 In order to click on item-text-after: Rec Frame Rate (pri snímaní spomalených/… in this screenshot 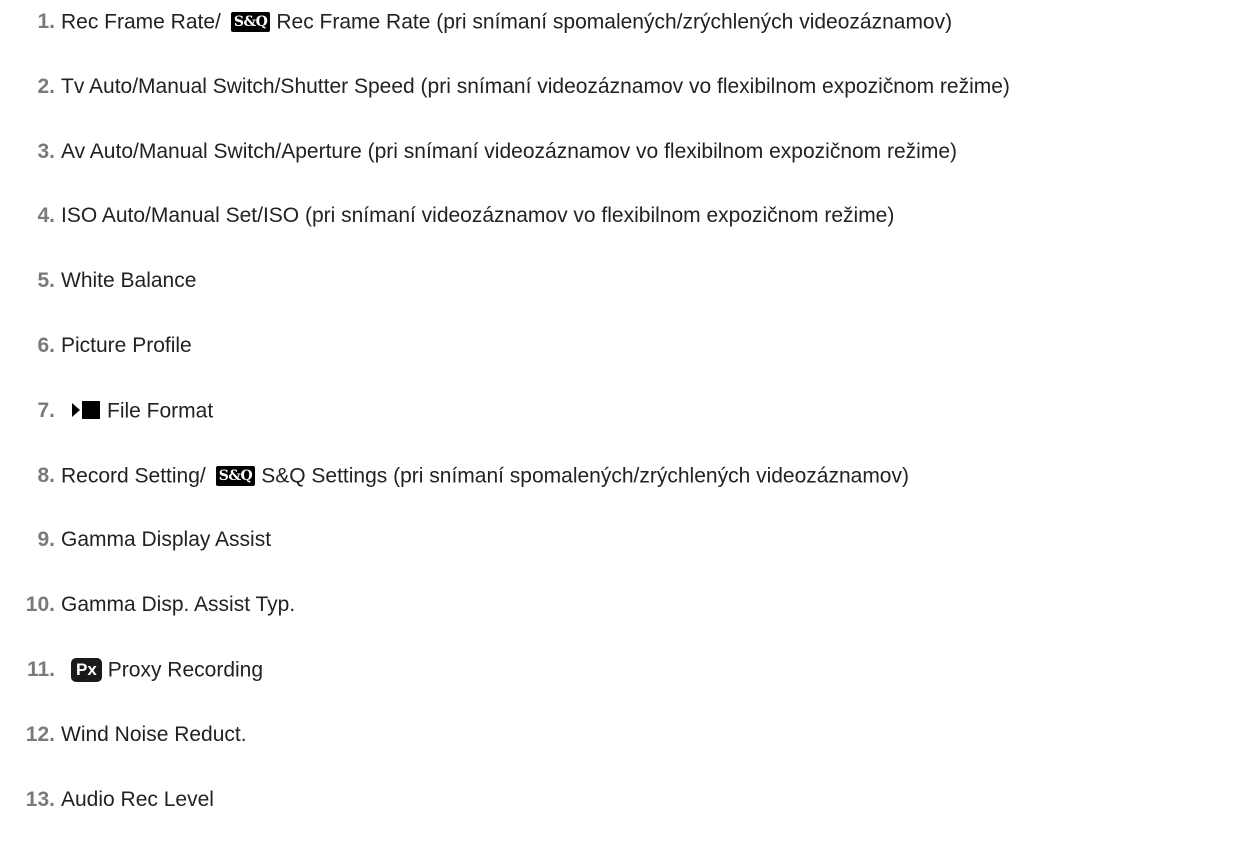, I will do `click(614, 22)`.